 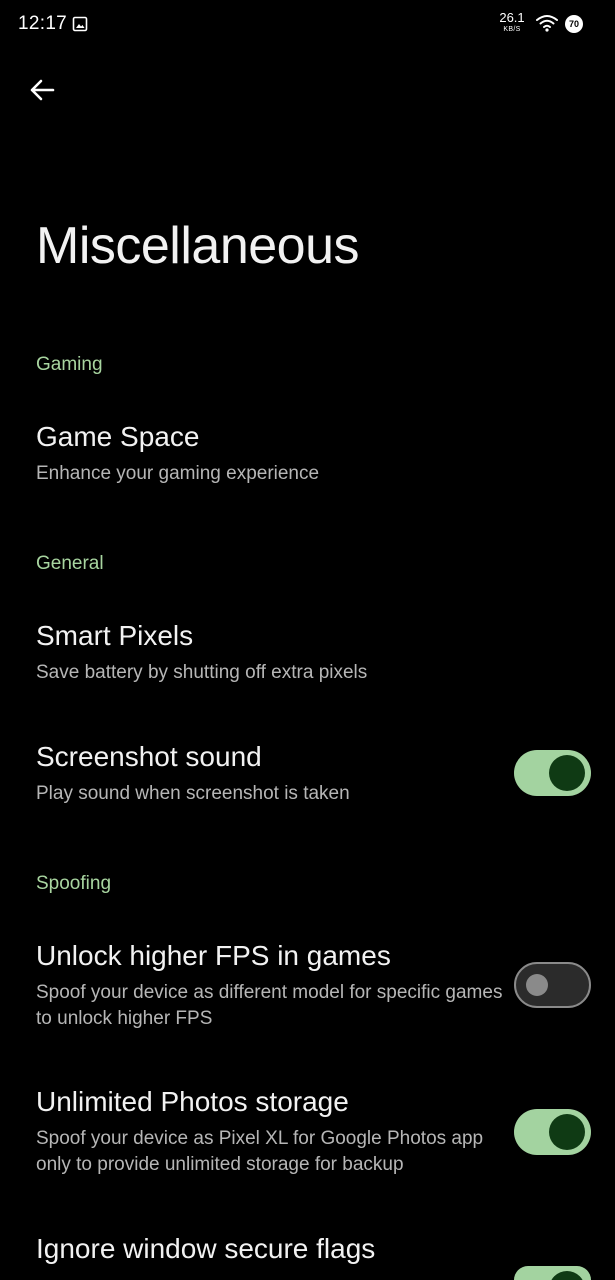 What do you see at coordinates (69, 364) in the screenshot?
I see `section-header-gaming: Gaming` at bounding box center [69, 364].